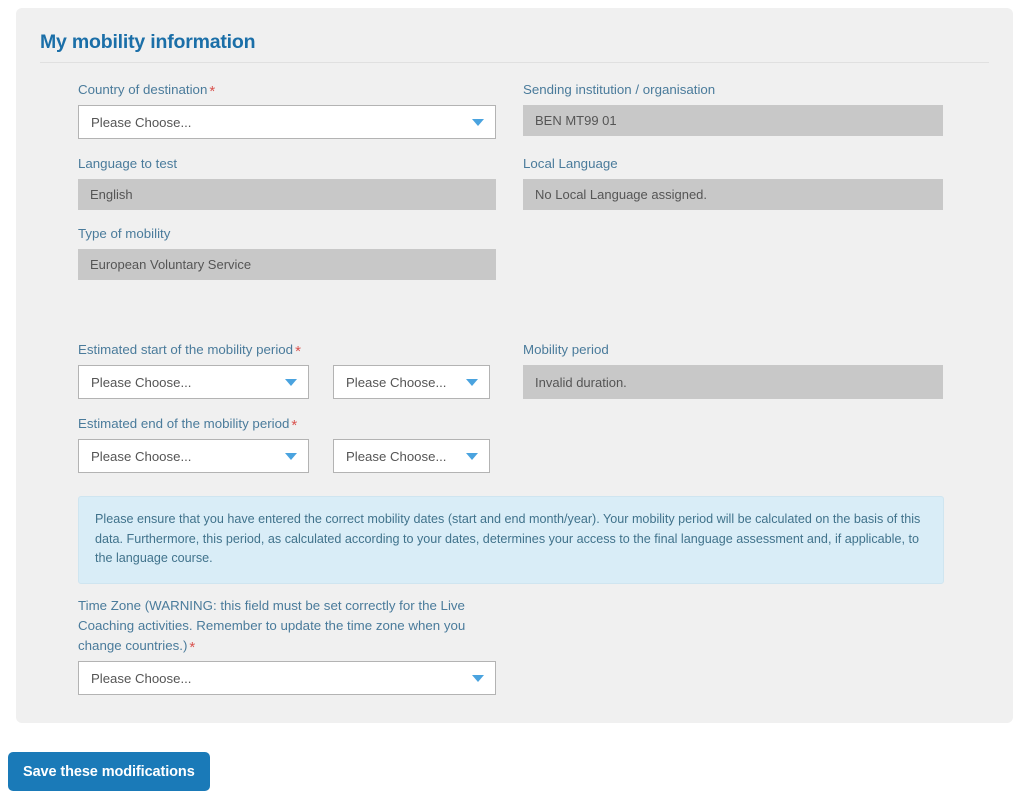 This screenshot has height=799, width=1024. What do you see at coordinates (576, 120) in the screenshot?
I see `readonly-text: BEN MT99 01` at bounding box center [576, 120].